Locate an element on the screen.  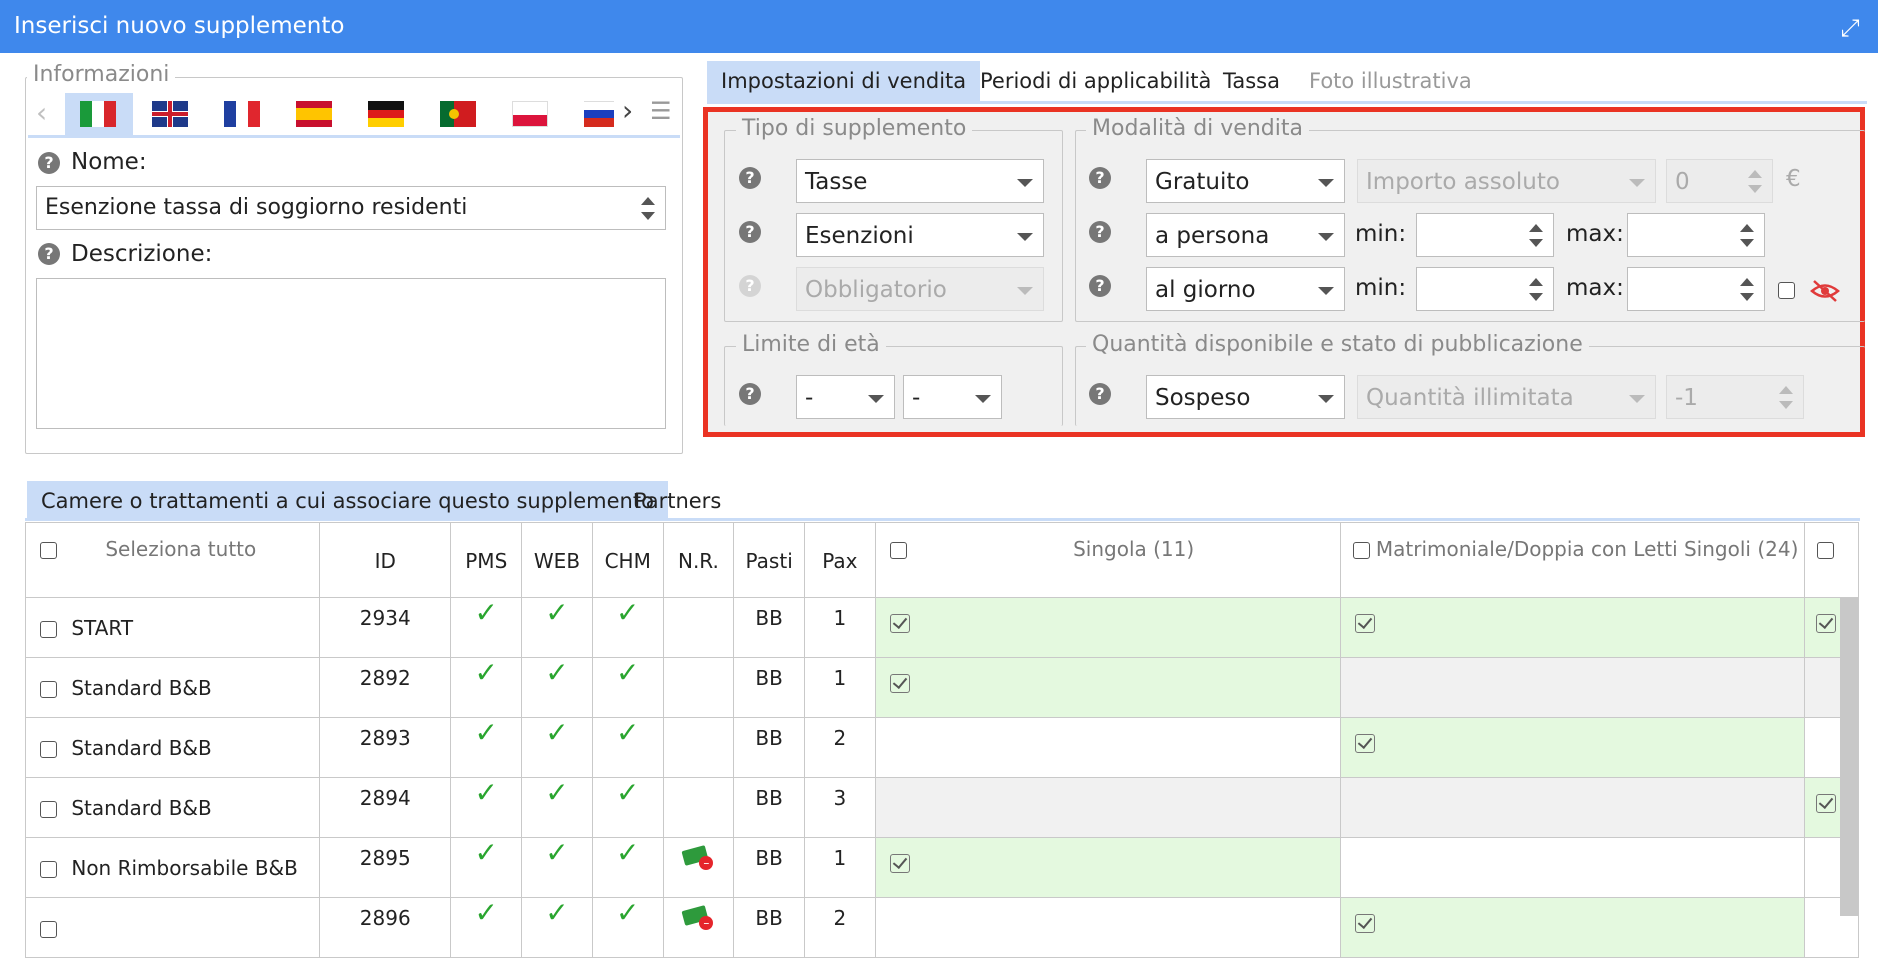
chevron-right-icon: › is located at coordinates (627, 110).